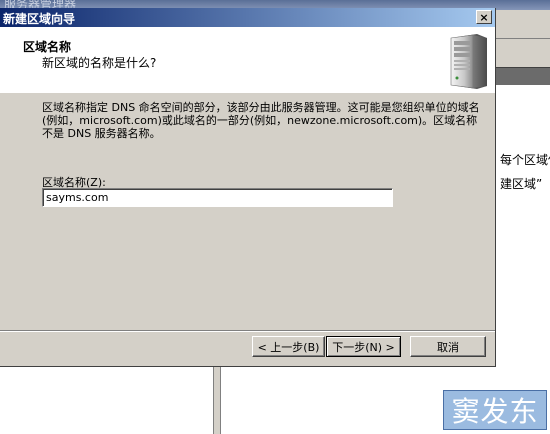 The image size is (550, 434). I want to click on background-text-line: 建区域”, so click(521, 184).